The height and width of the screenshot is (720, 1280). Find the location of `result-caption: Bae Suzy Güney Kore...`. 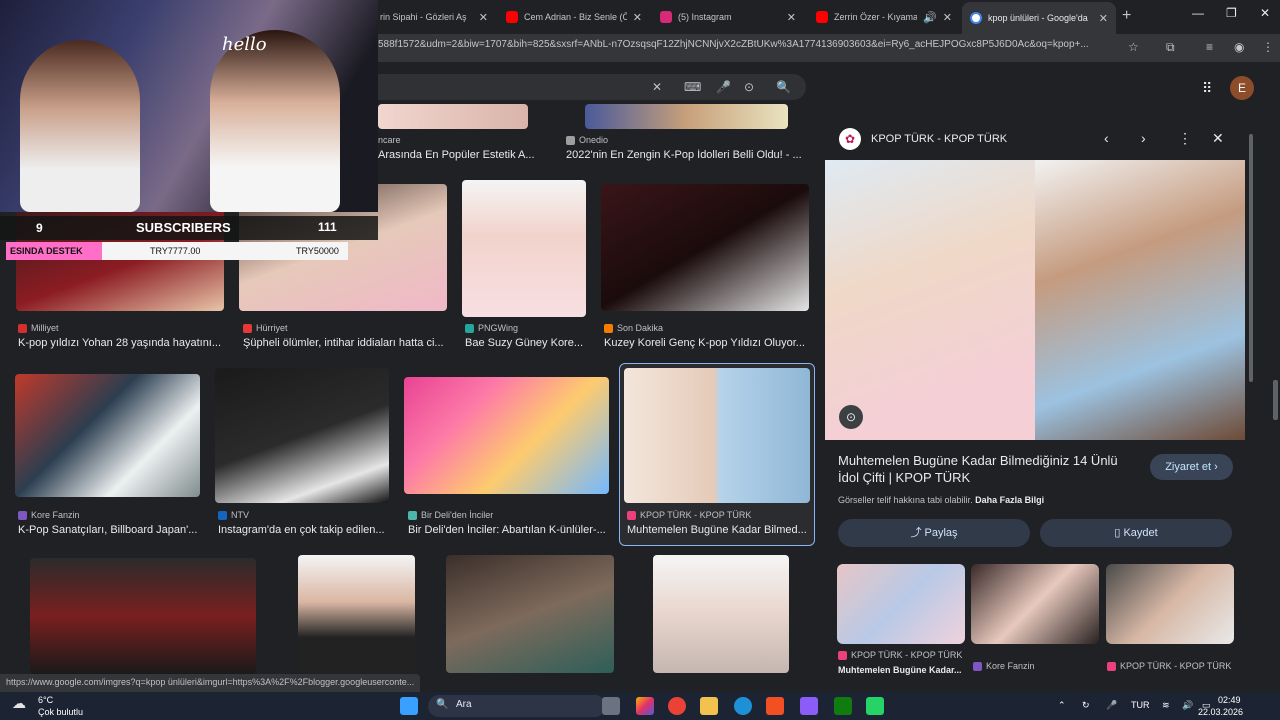

result-caption: Bae Suzy Güney Kore... is located at coordinates (526, 343).